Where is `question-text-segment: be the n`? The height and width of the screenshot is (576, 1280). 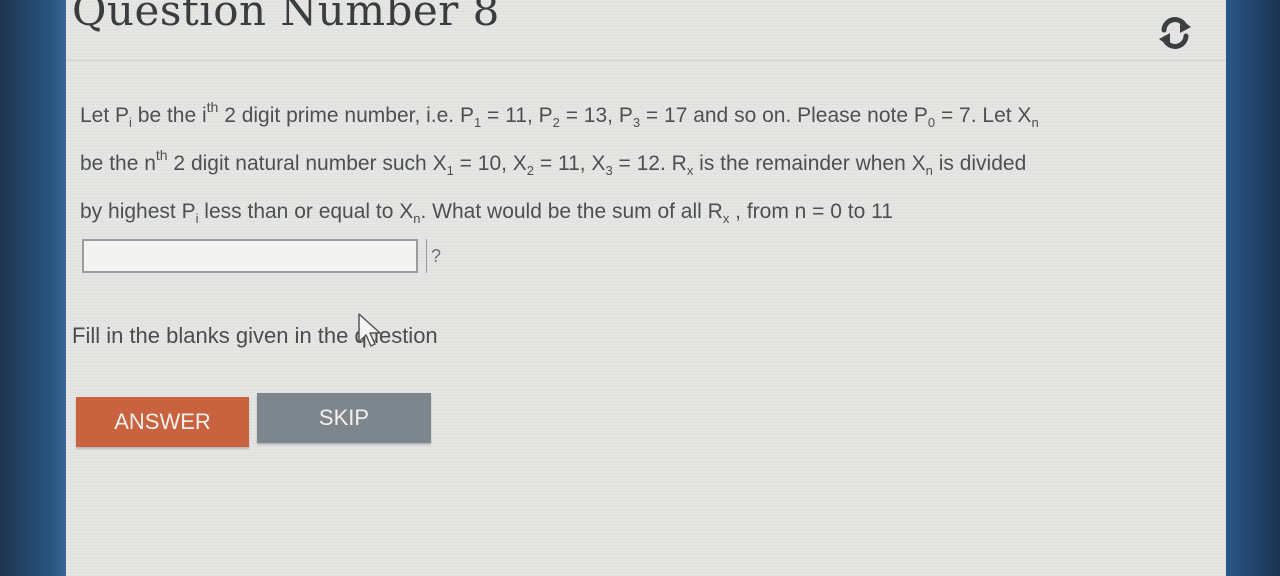 question-text-segment: be the n is located at coordinates (118, 163).